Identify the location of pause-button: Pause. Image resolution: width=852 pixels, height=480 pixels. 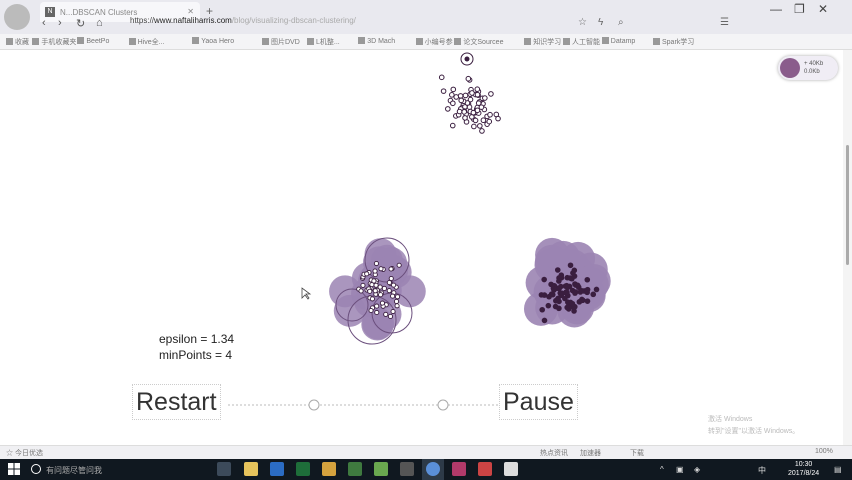
(538, 402).